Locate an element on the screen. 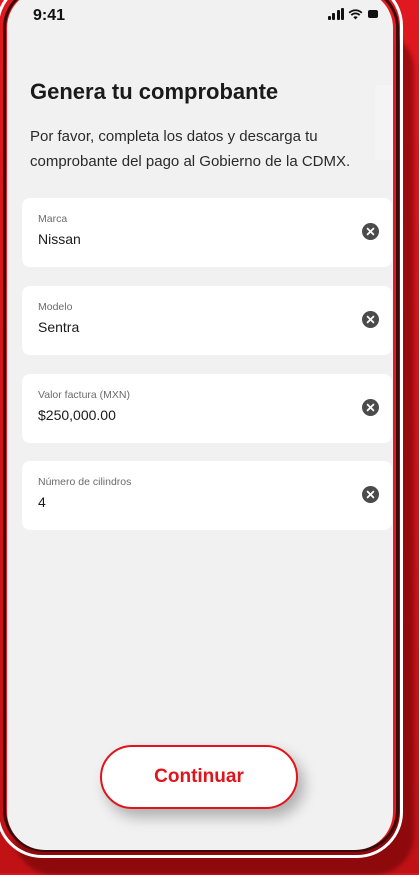 The height and width of the screenshot is (875, 419). battery-icon is located at coordinates (373, 14).